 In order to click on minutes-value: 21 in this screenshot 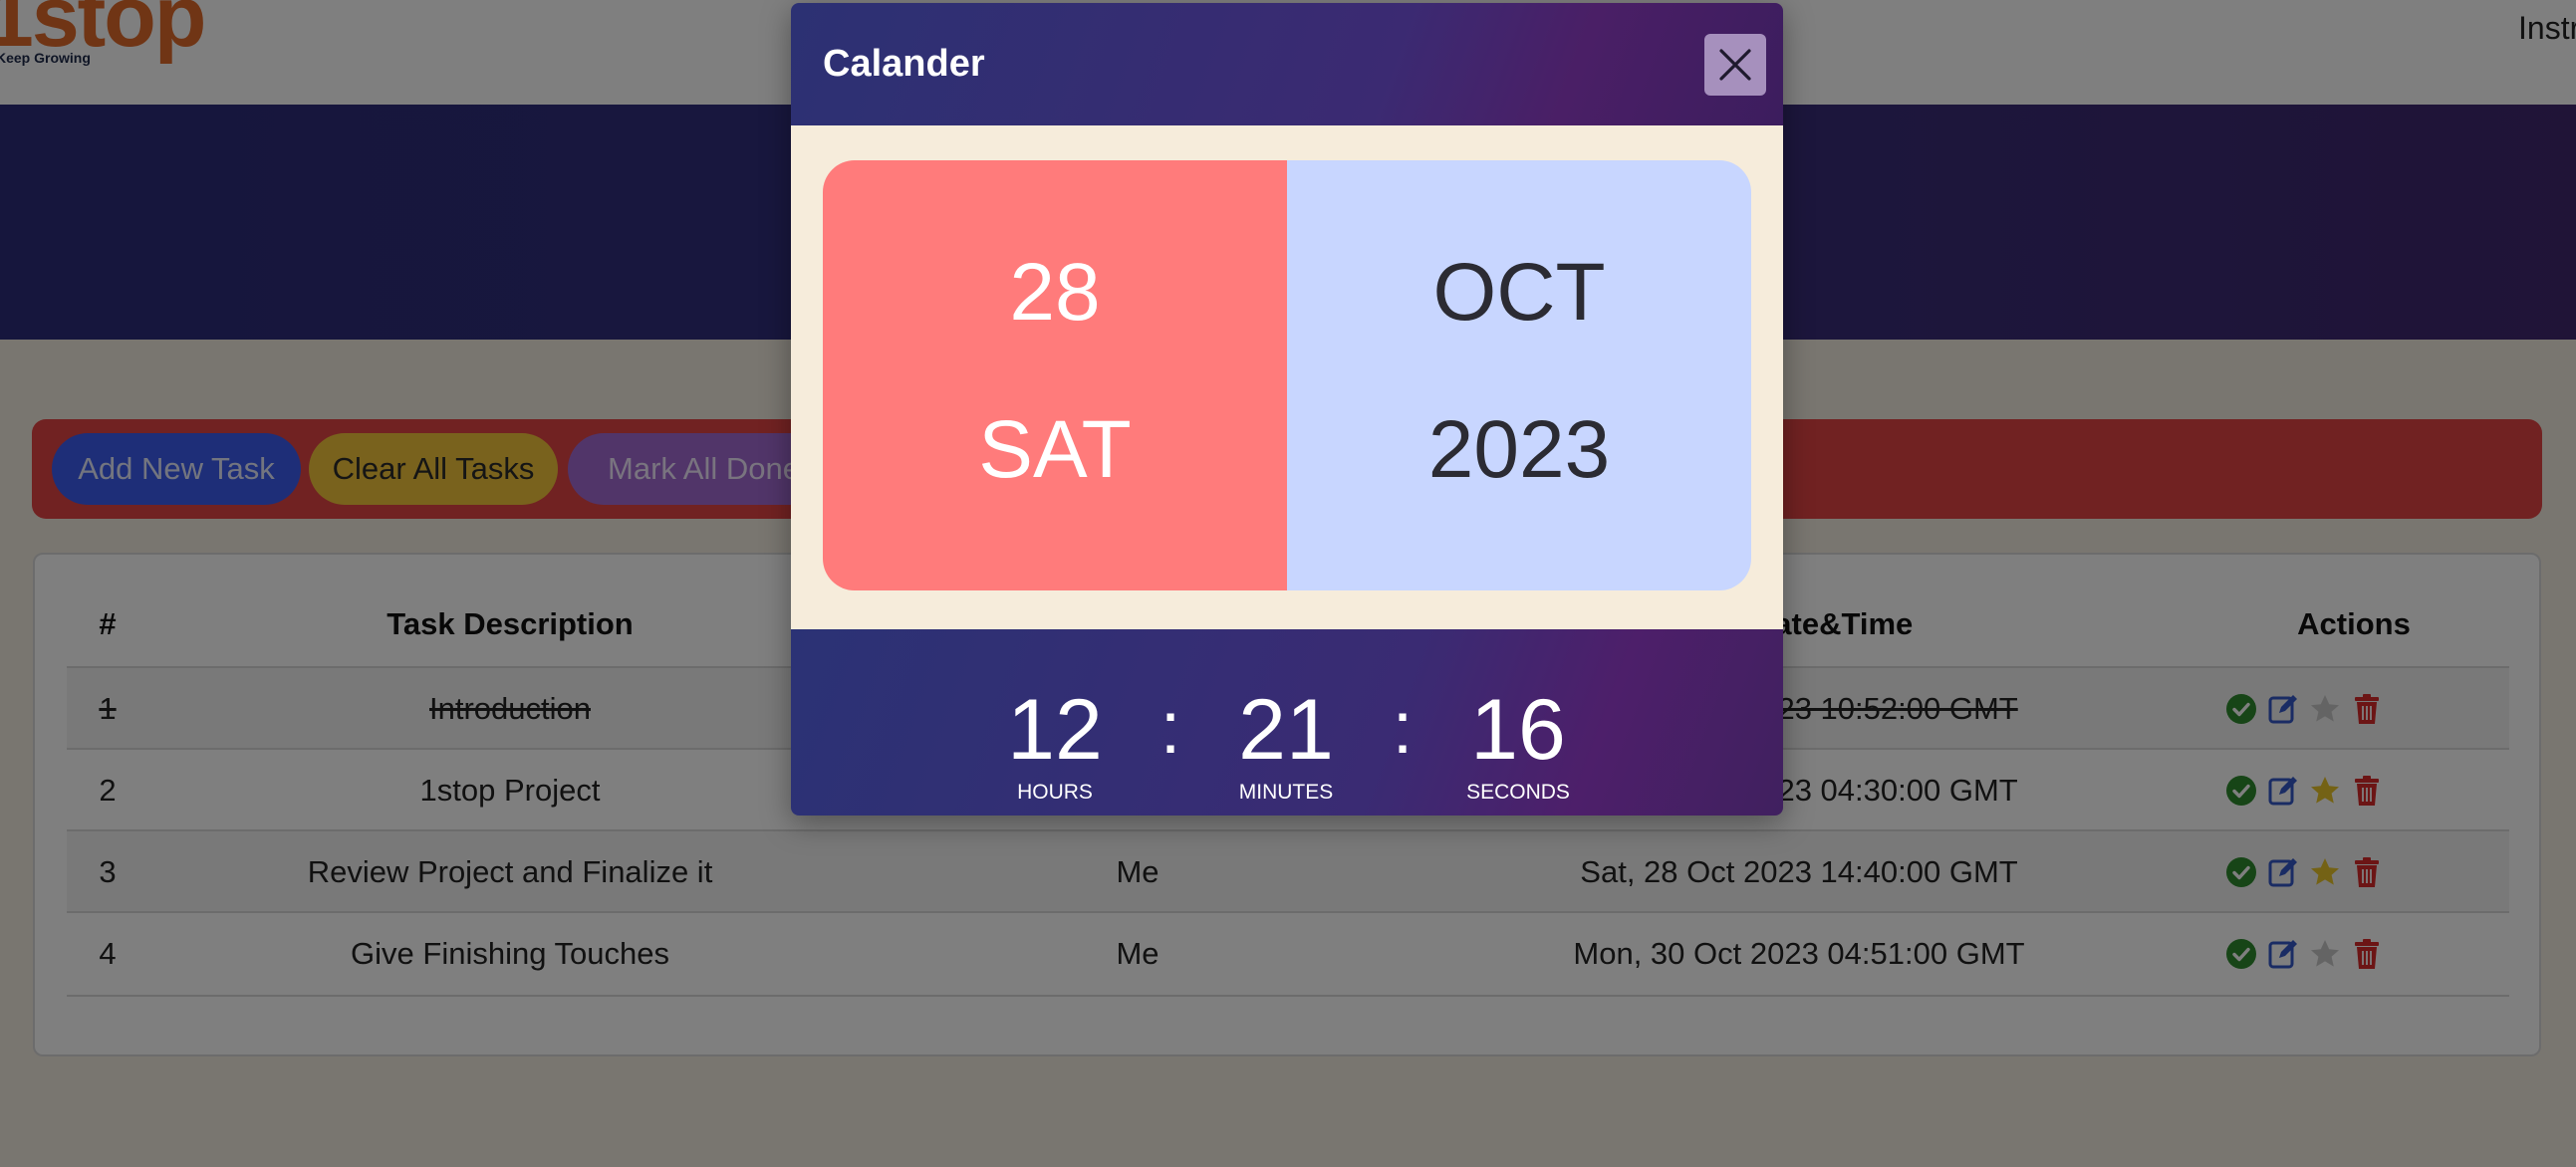, I will do `click(1286, 730)`.